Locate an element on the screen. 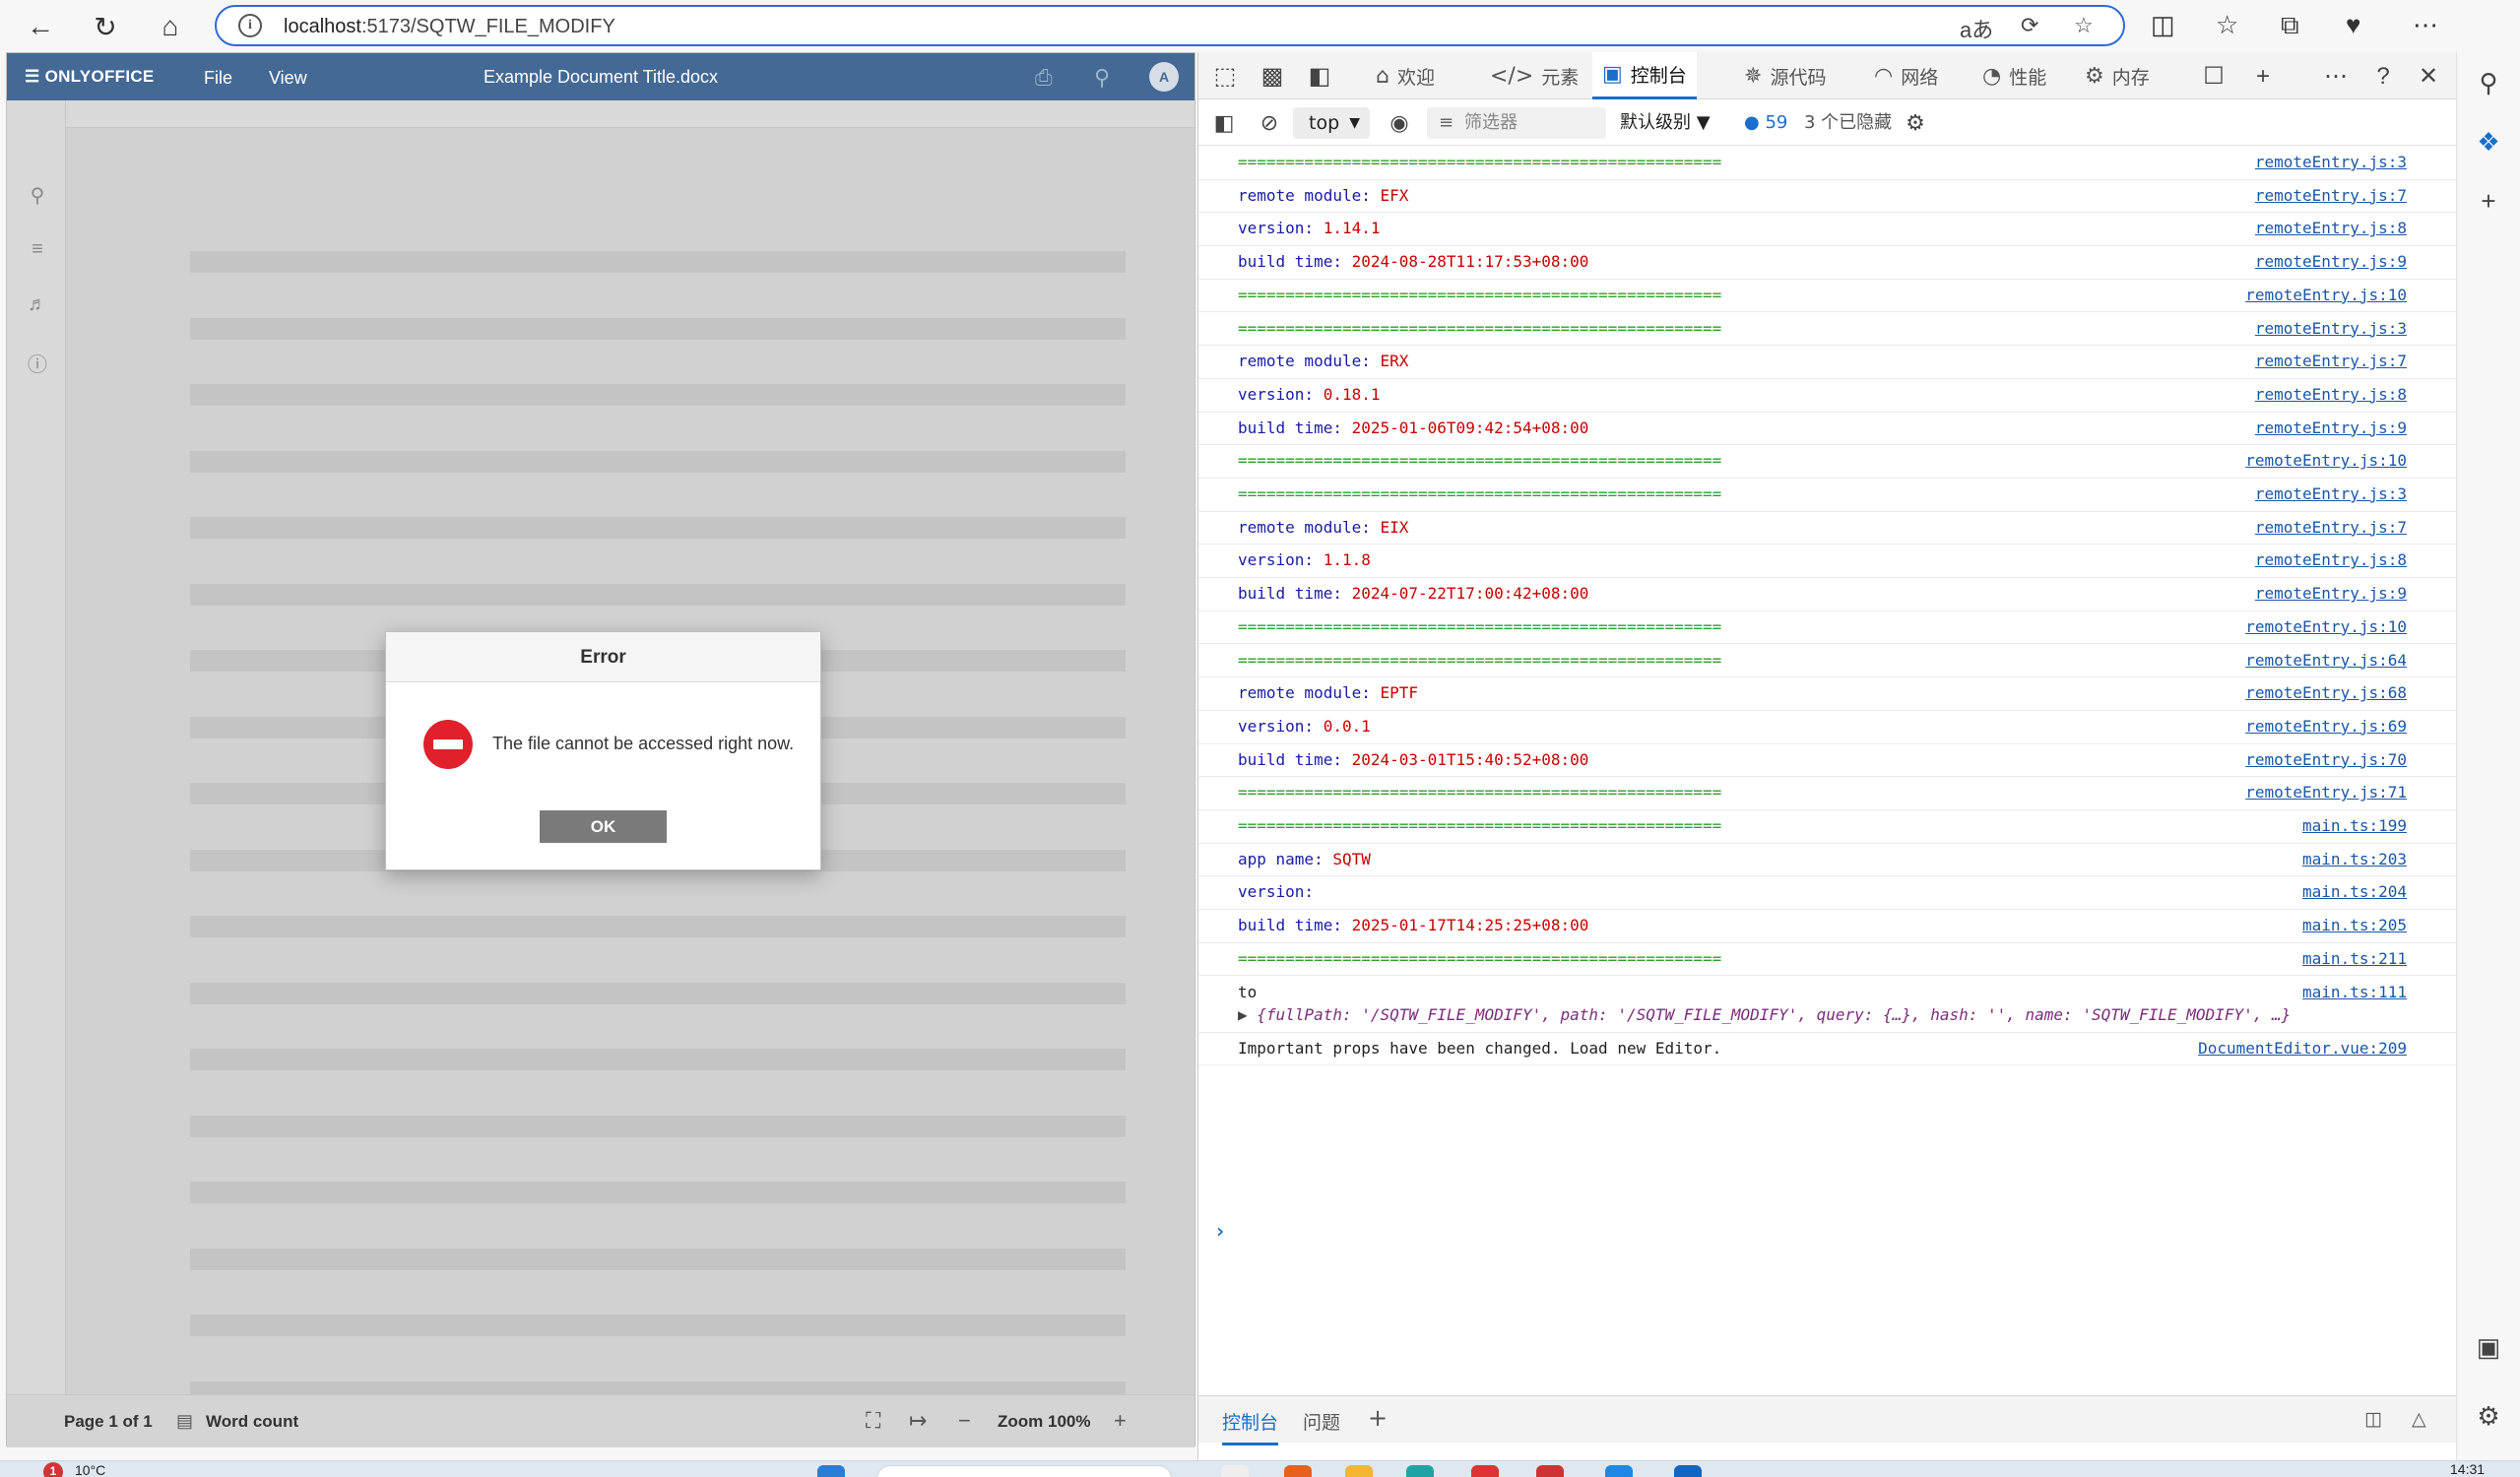  taskbar-search-box is located at coordinates (1024, 1471).